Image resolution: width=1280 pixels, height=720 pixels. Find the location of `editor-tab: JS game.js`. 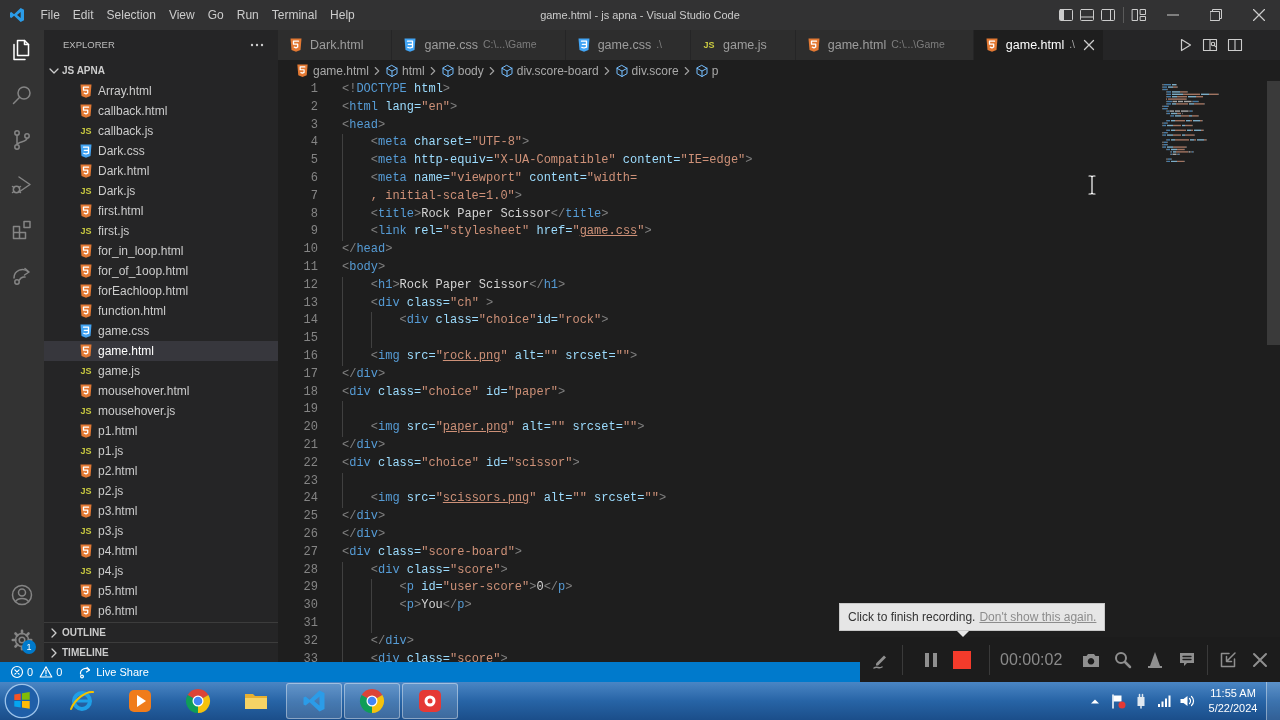

editor-tab: JS game.js is located at coordinates (743, 45).